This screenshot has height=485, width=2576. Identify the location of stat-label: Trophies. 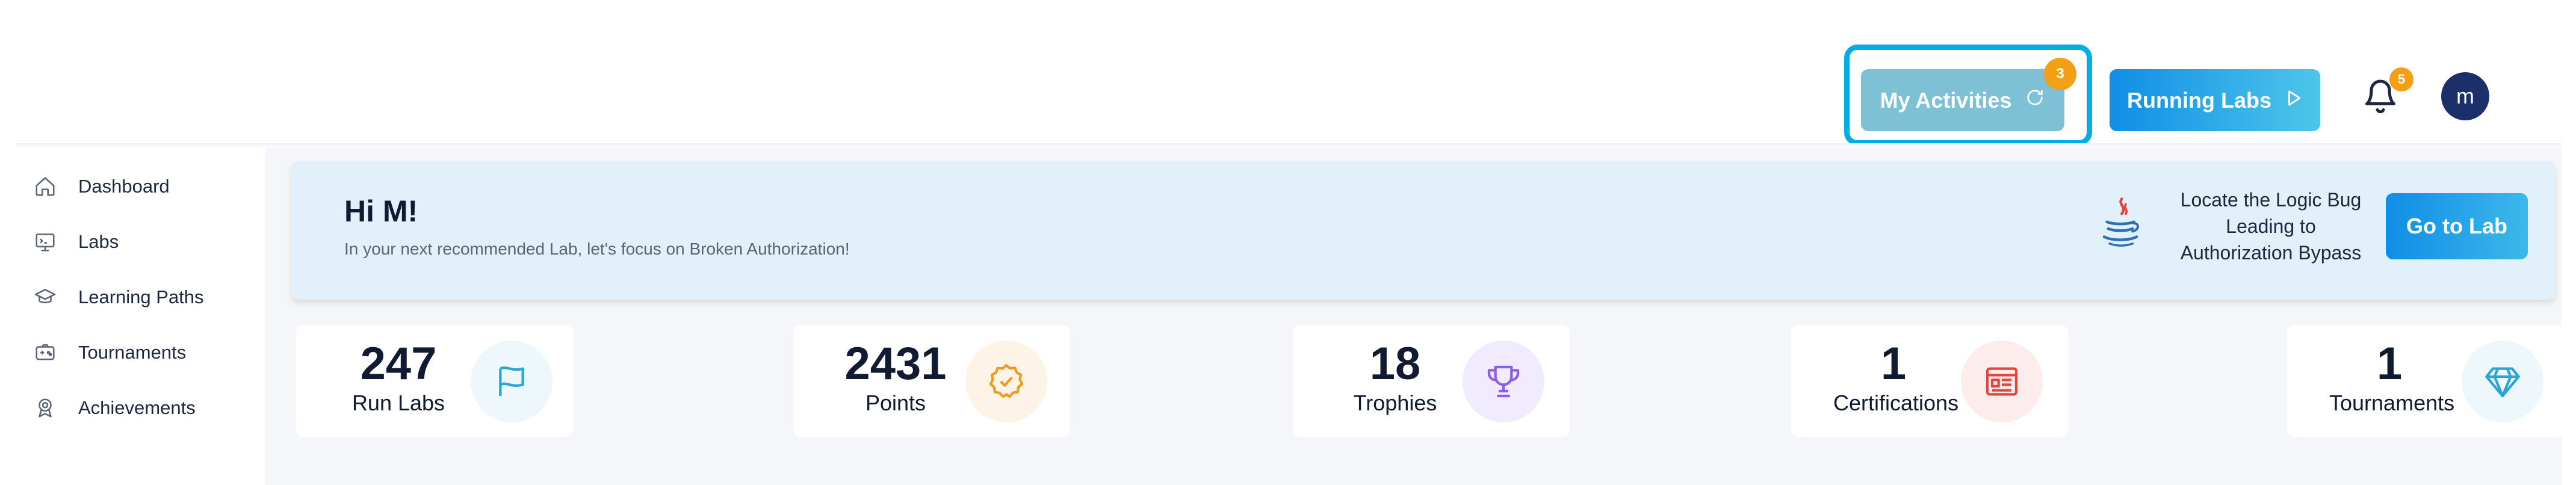
(1395, 403).